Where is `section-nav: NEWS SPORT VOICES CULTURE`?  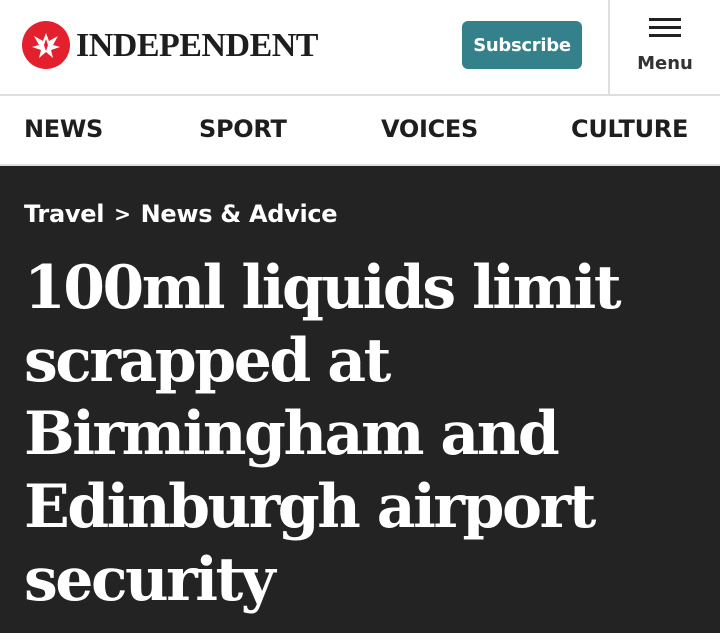 section-nav: NEWS SPORT VOICES CULTURE is located at coordinates (360, 131).